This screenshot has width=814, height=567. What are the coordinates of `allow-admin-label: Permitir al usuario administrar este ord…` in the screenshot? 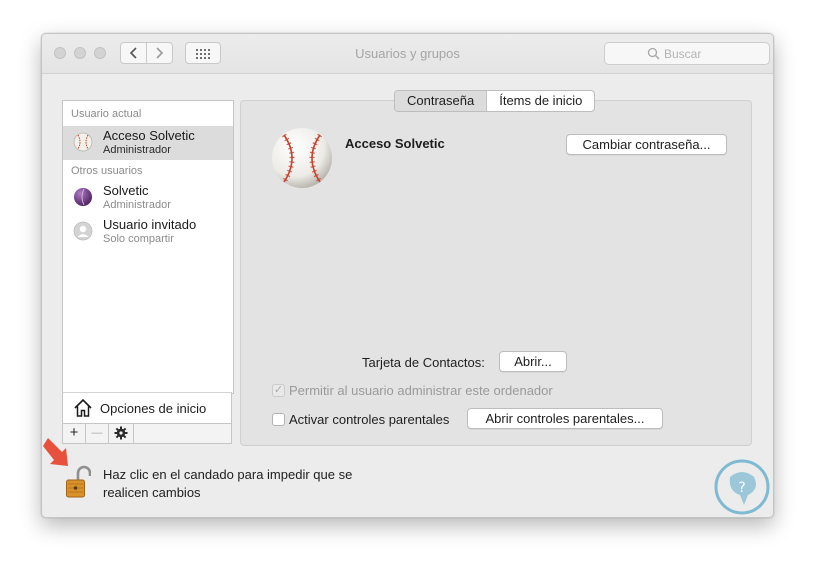 It's located at (421, 390).